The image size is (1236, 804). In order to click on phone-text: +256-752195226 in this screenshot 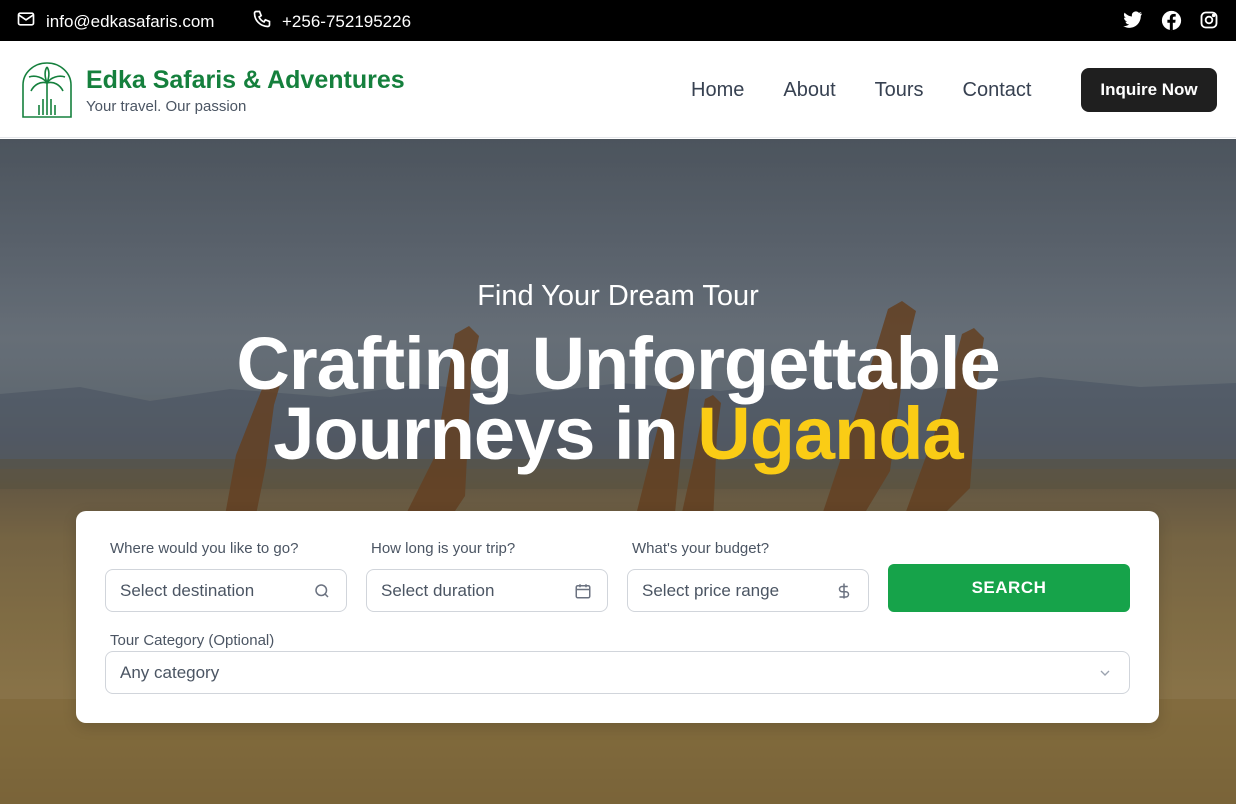, I will do `click(347, 21)`.